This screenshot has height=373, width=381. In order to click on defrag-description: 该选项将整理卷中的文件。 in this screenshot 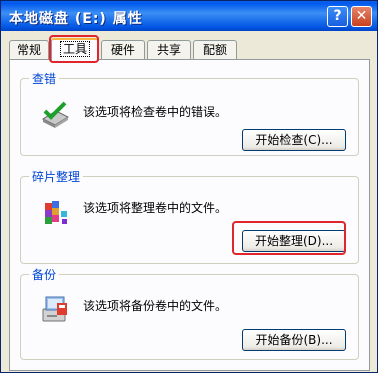, I will do `click(155, 208)`.